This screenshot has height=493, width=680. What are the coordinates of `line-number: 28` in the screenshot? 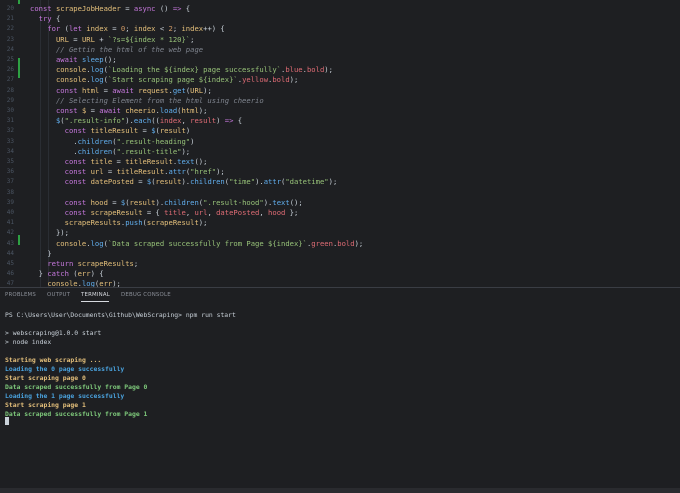 It's located at (10, 90).